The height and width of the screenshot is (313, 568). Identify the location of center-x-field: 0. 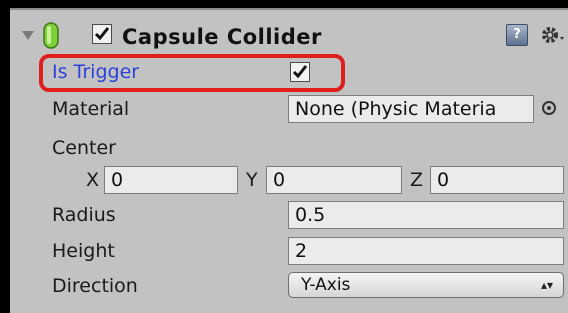
(171, 180).